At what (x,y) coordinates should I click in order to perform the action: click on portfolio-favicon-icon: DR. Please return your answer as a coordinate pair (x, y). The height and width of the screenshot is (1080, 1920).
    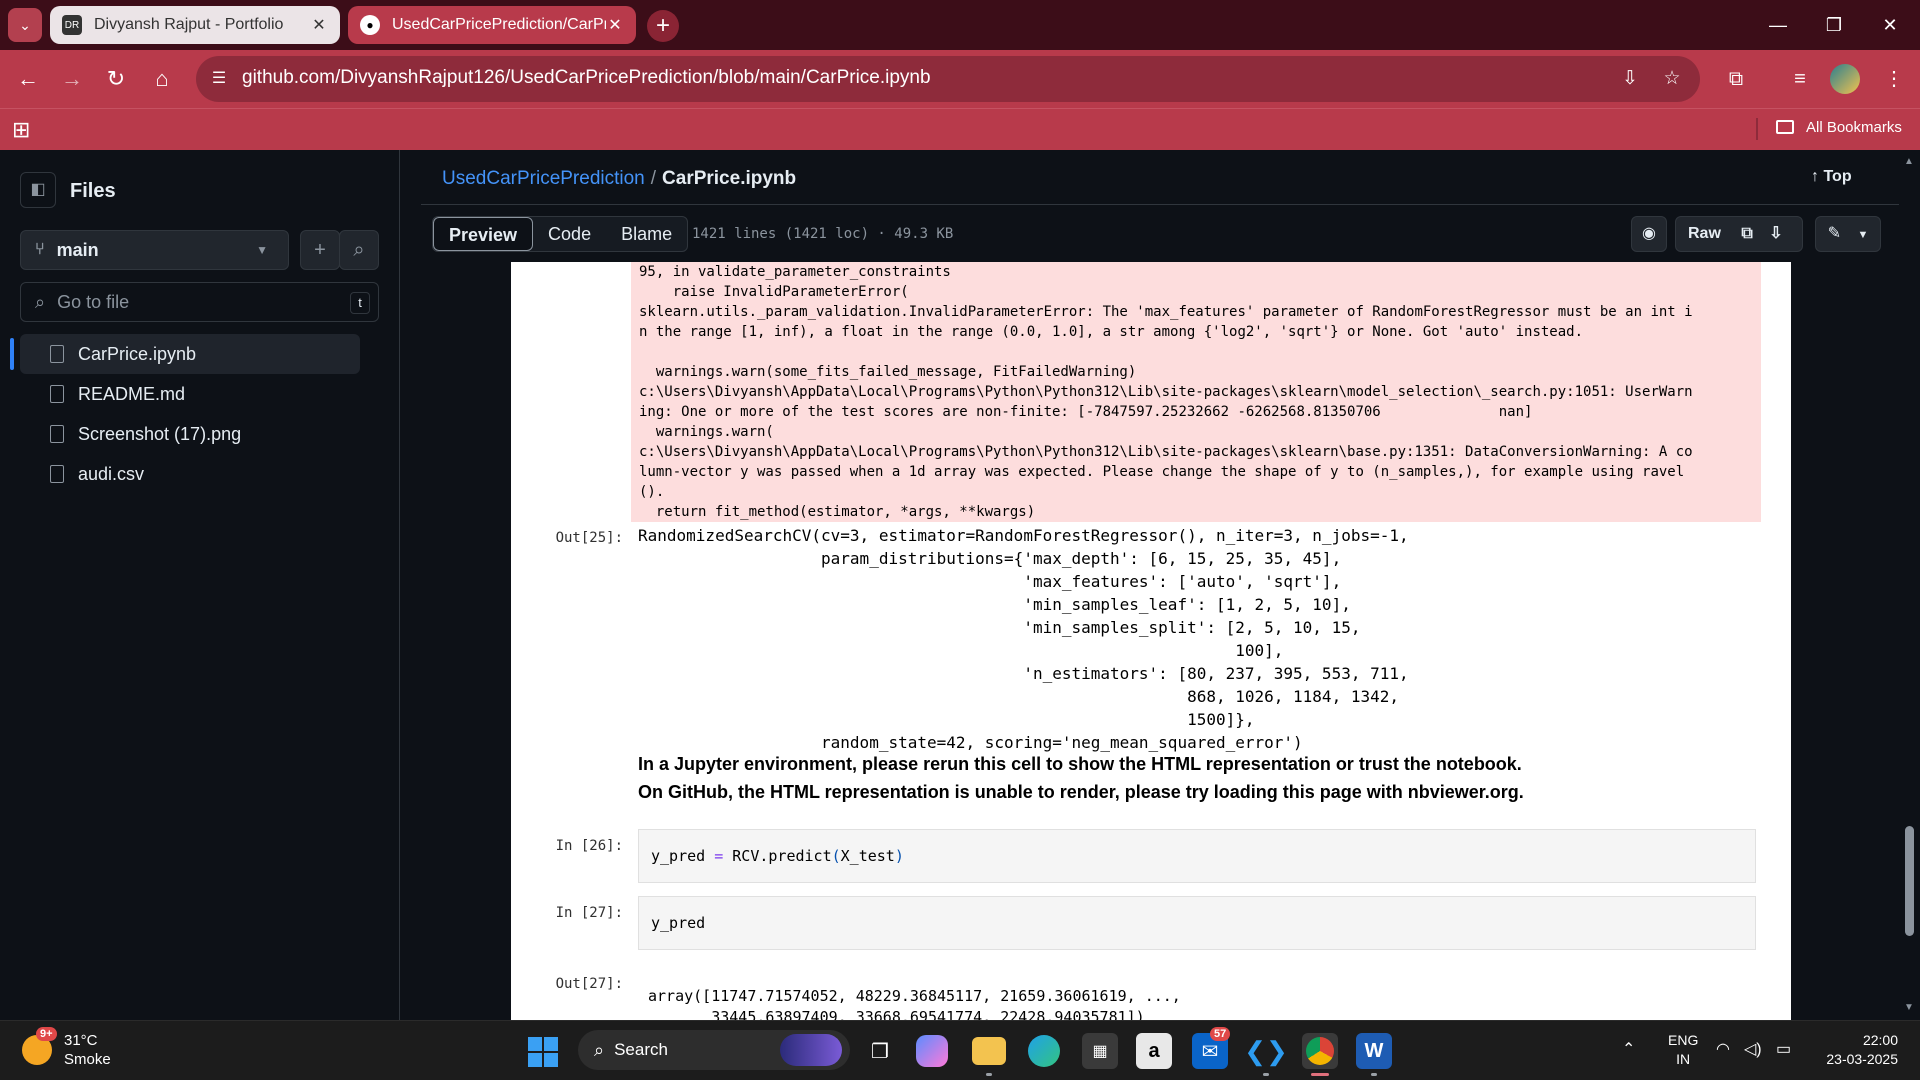
    Looking at the image, I should click on (72, 25).